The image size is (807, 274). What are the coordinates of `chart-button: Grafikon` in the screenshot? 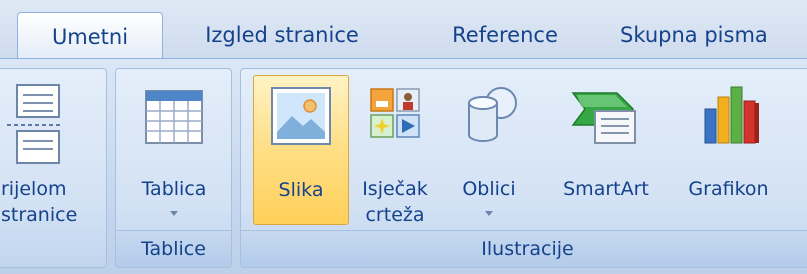 It's located at (728, 150).